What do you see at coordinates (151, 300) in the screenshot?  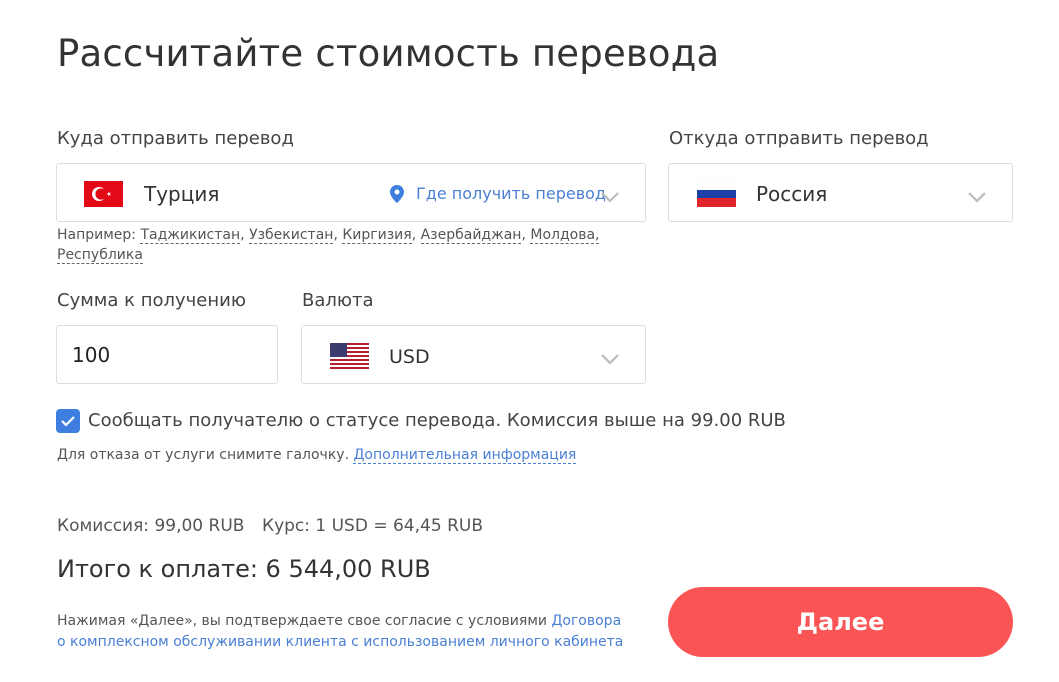 I see `amount-label: Сумма к получению` at bounding box center [151, 300].